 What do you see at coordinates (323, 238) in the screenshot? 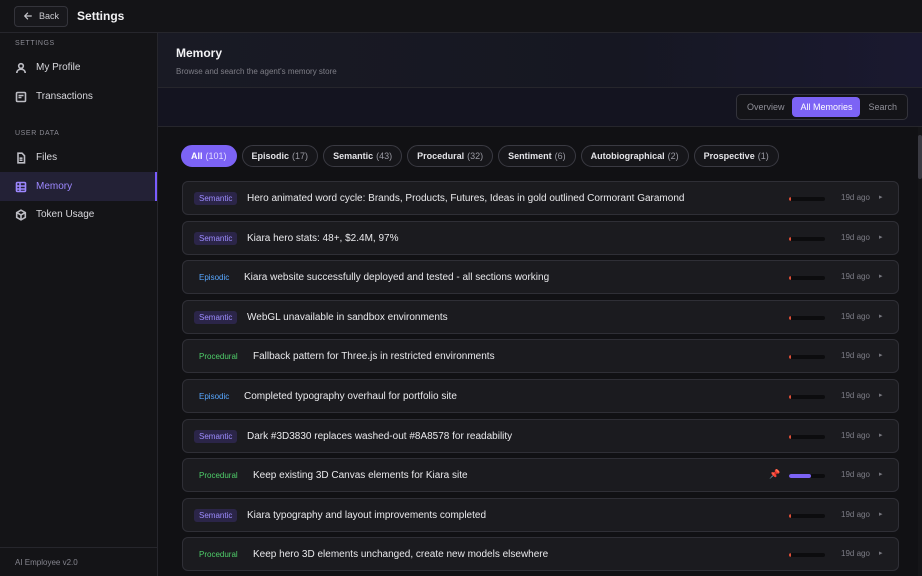
I see `memory-text: Kiara hero stats: 48+, $2.4M, 97%` at bounding box center [323, 238].